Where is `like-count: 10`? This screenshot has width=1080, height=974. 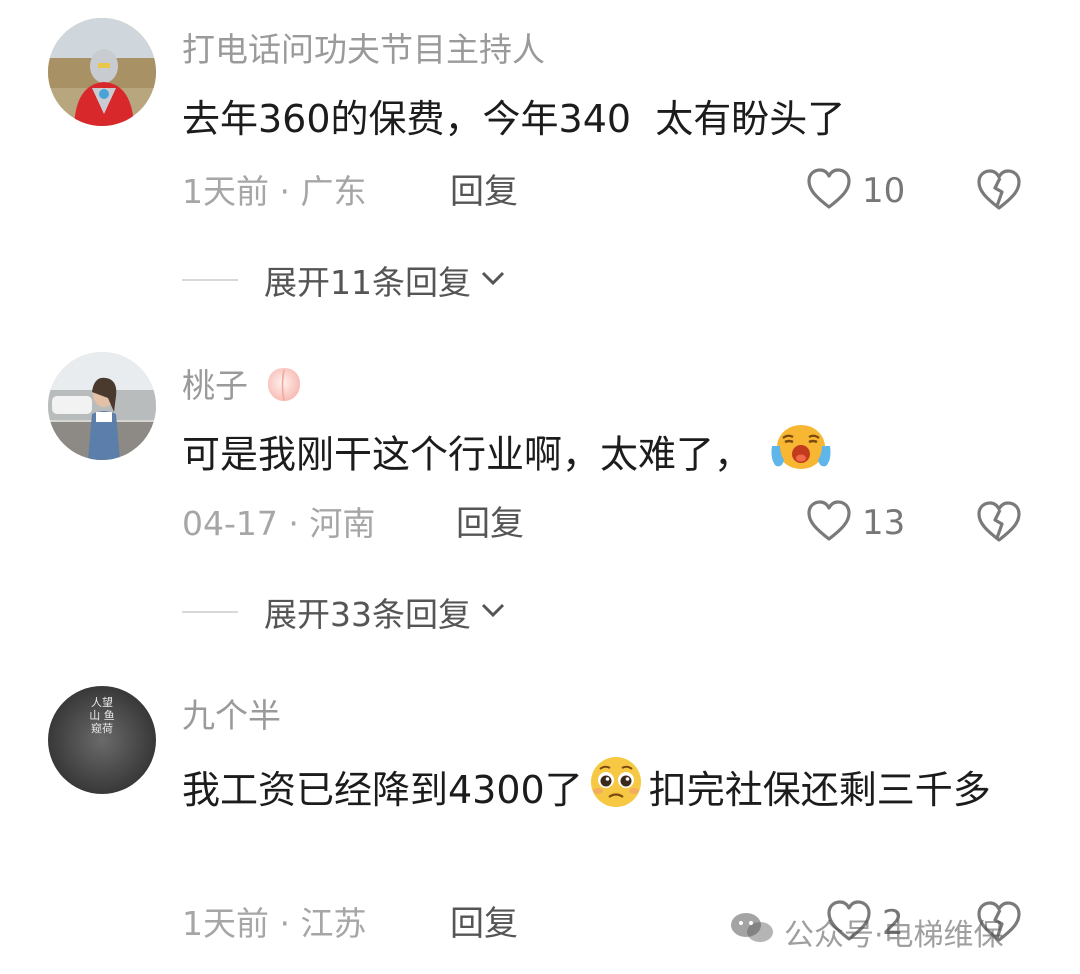 like-count: 10 is located at coordinates (884, 191).